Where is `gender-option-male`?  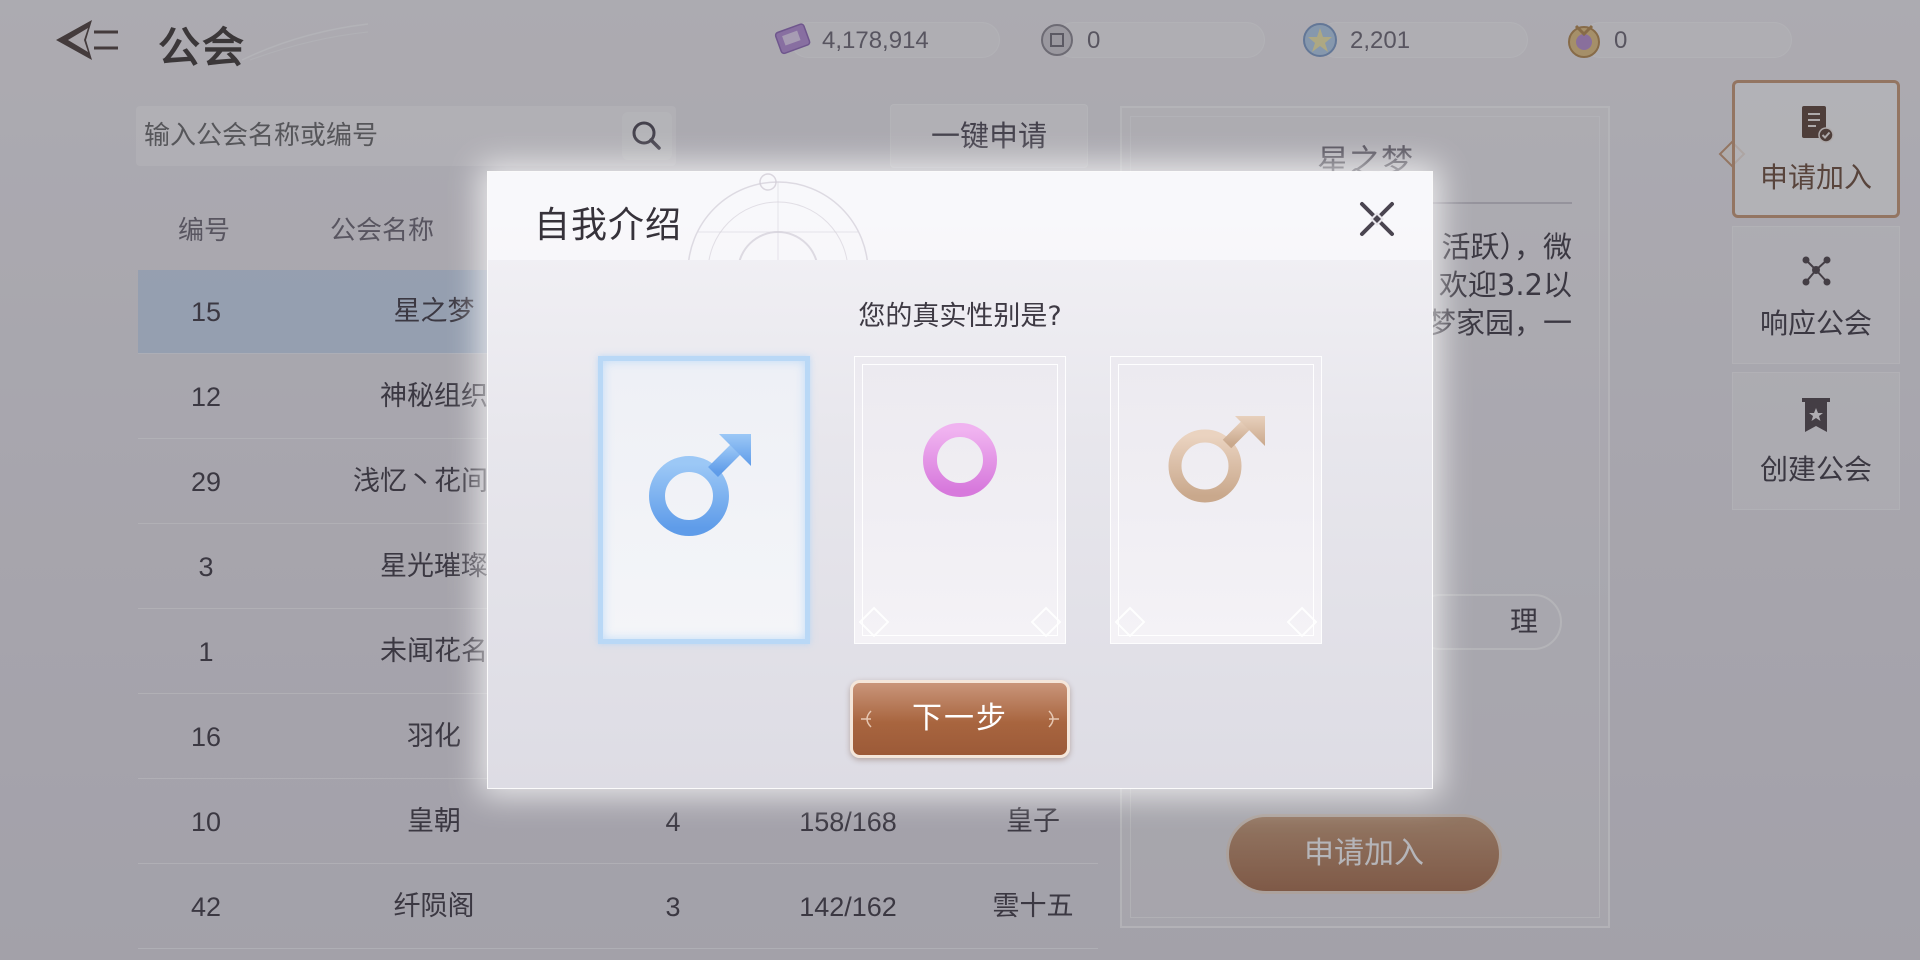
gender-option-male is located at coordinates (704, 500).